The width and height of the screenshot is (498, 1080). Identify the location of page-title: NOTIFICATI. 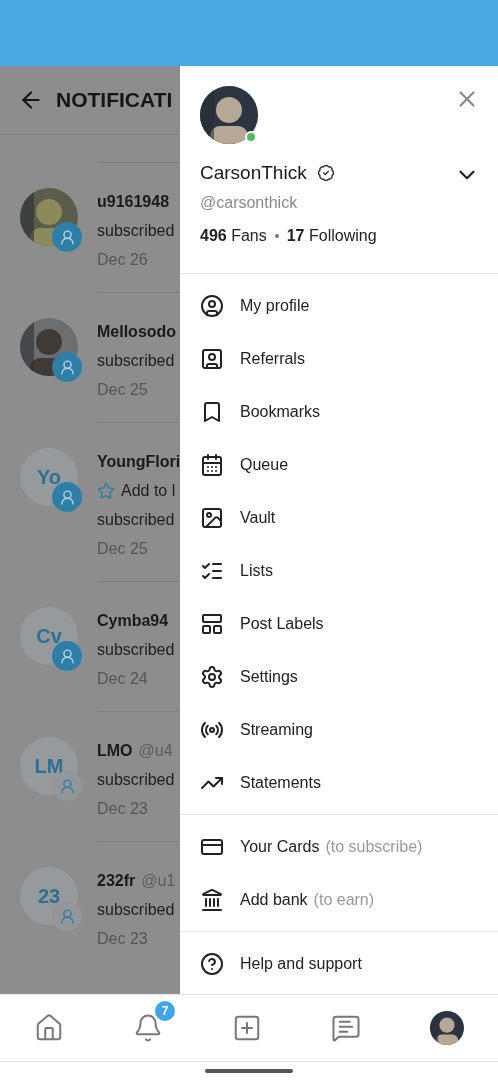
(114, 100).